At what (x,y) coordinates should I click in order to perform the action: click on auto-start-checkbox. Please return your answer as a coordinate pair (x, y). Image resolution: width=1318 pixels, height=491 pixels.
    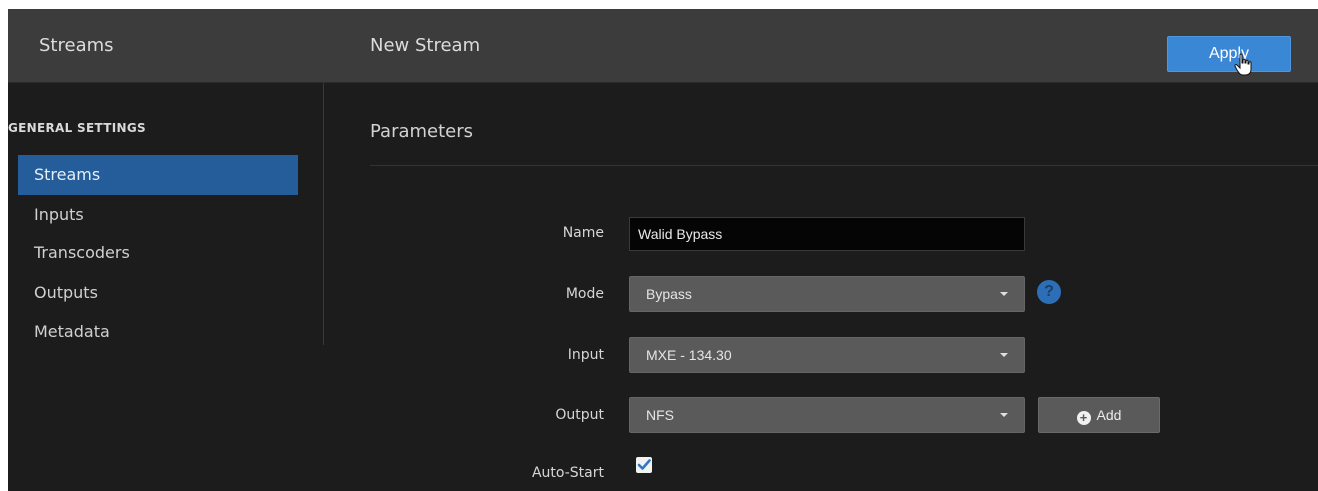
    Looking at the image, I should click on (644, 465).